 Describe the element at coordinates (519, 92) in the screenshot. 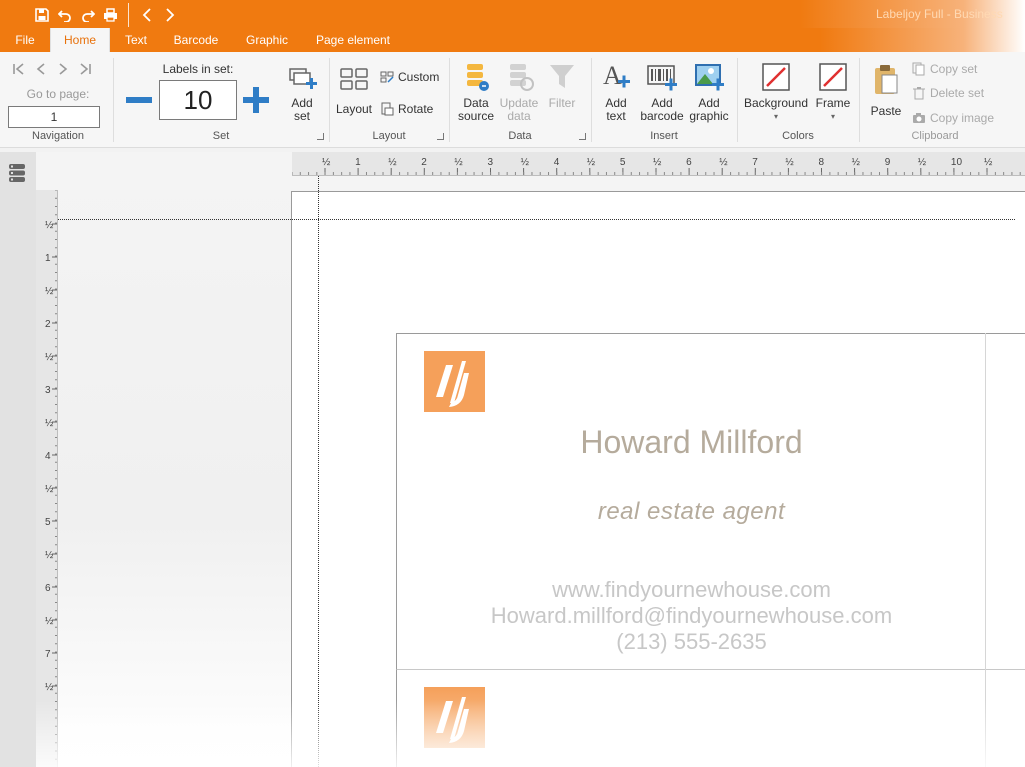

I see `update-data-button: Update data` at that location.